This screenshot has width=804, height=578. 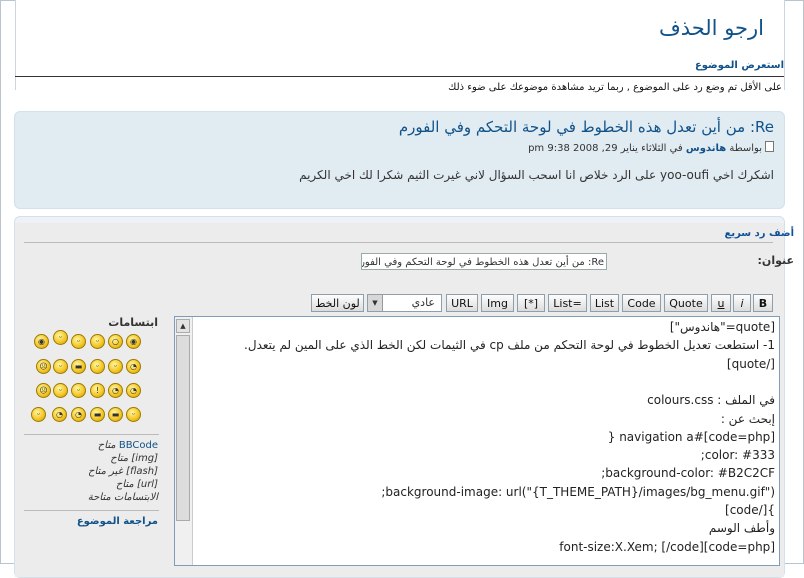 What do you see at coordinates (750, 510) in the screenshot?
I see `message-line: }[/code]` at bounding box center [750, 510].